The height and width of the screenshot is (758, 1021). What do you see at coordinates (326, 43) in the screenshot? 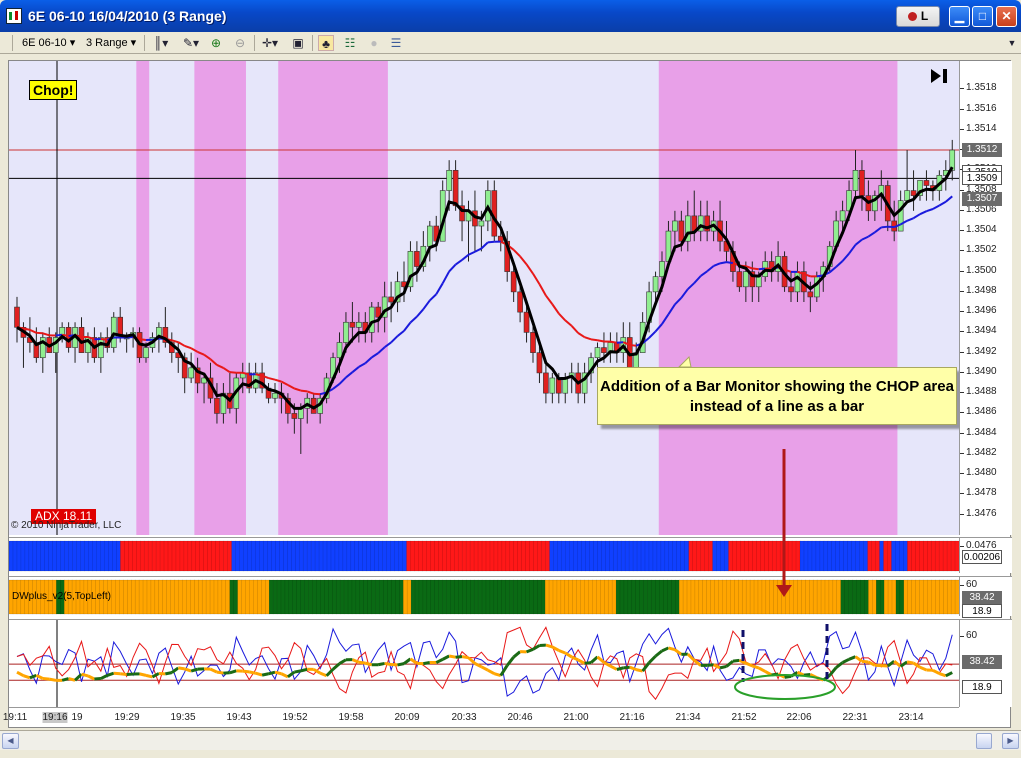
I see `strategies-icon: ♣` at bounding box center [326, 43].